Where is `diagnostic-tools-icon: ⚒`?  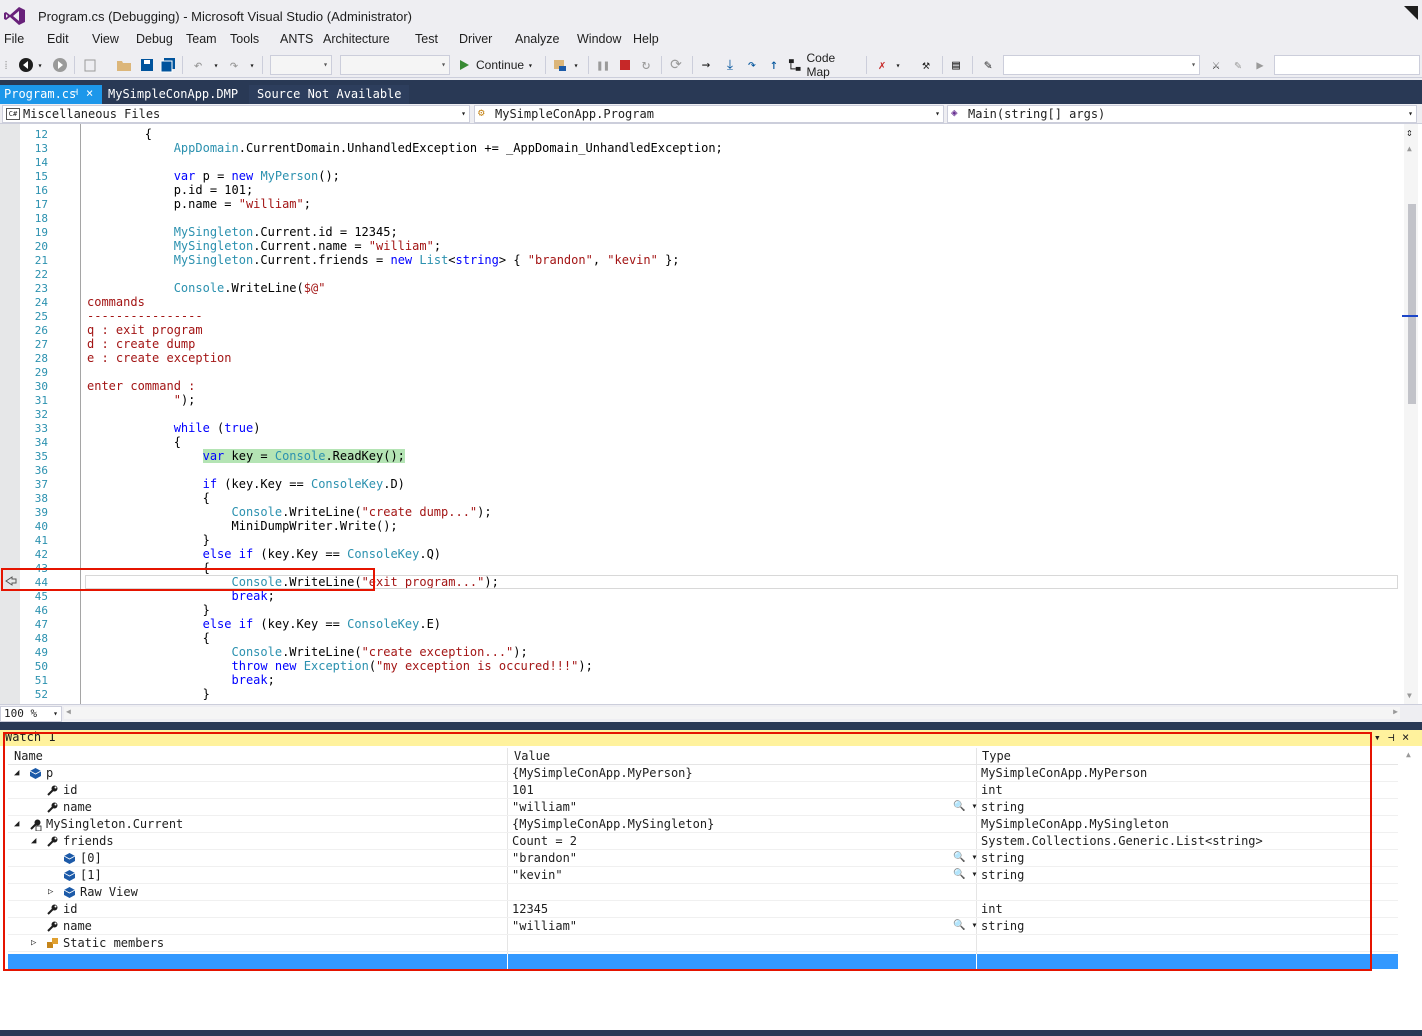 diagnostic-tools-icon: ⚒ is located at coordinates (926, 65).